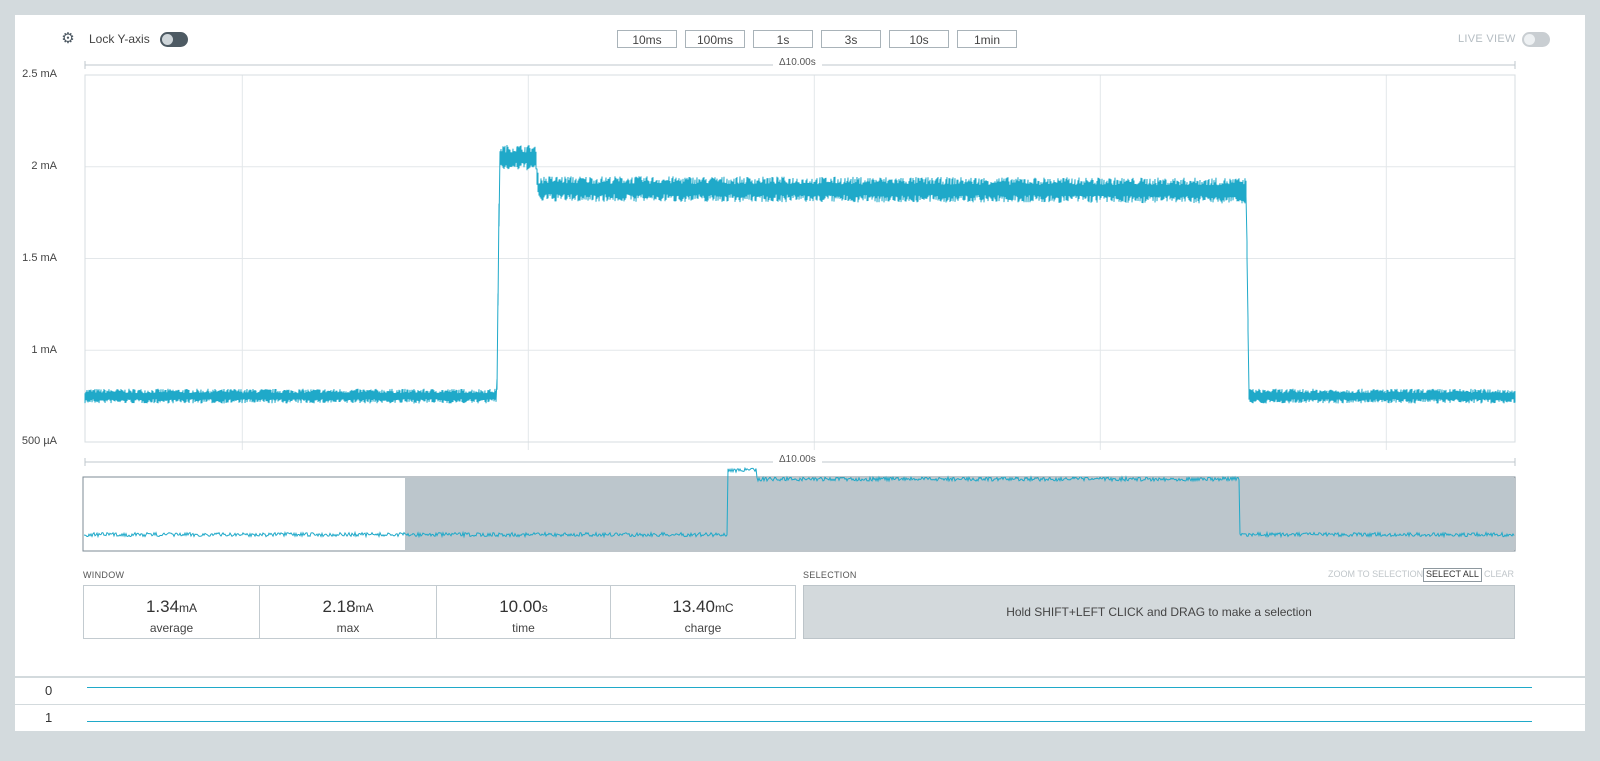 The height and width of the screenshot is (761, 1600). I want to click on stat-value: 10.00s, so click(523, 607).